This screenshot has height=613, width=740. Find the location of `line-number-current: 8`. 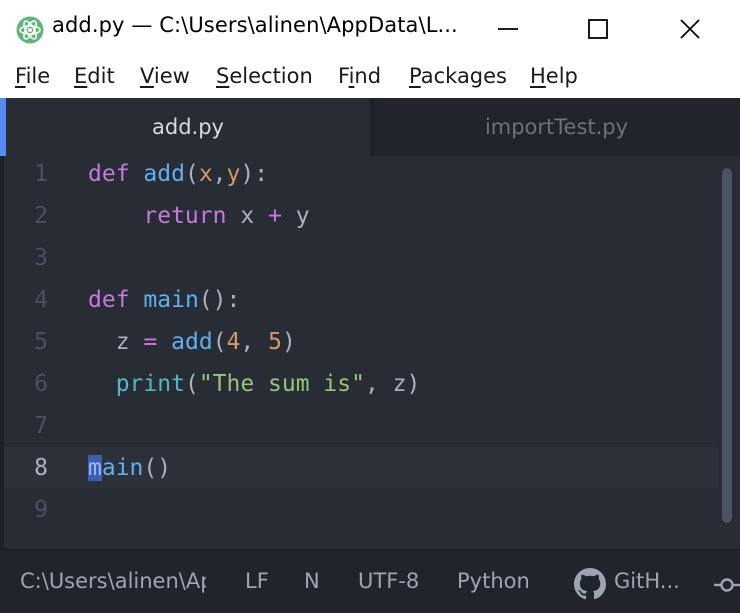

line-number-current: 8 is located at coordinates (26, 468).